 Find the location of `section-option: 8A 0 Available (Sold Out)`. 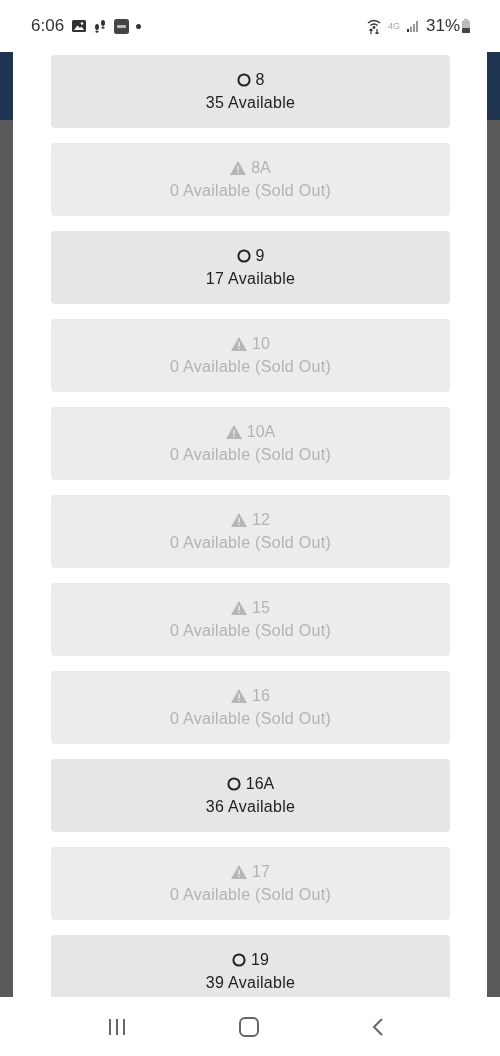

section-option: 8A 0 Available (Sold Out) is located at coordinates (250, 179).